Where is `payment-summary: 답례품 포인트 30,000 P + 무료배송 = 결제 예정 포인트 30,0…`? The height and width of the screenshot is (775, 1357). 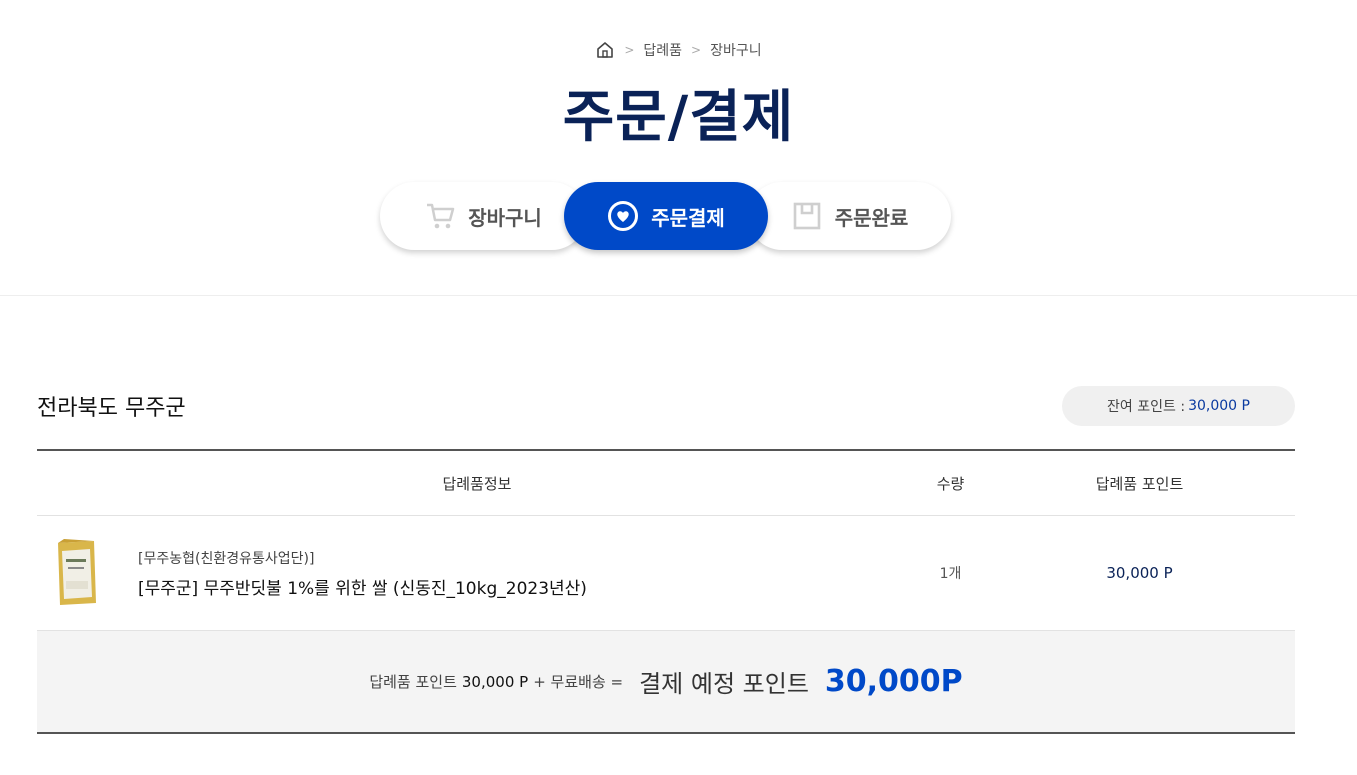 payment-summary: 답례품 포인트 30,000 P + 무료배송 = 결제 예정 포인트 30,0… is located at coordinates (666, 682).